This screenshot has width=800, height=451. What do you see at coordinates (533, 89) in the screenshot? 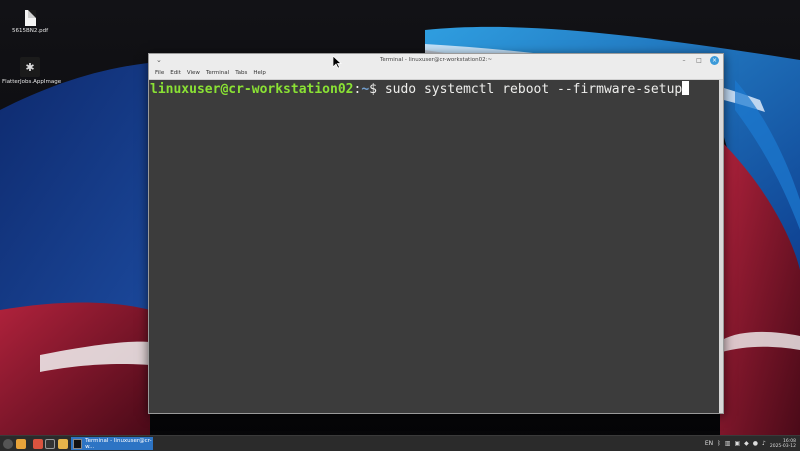
I see `typed-command: sudo systemctl reboot --firmware-setup` at bounding box center [533, 89].